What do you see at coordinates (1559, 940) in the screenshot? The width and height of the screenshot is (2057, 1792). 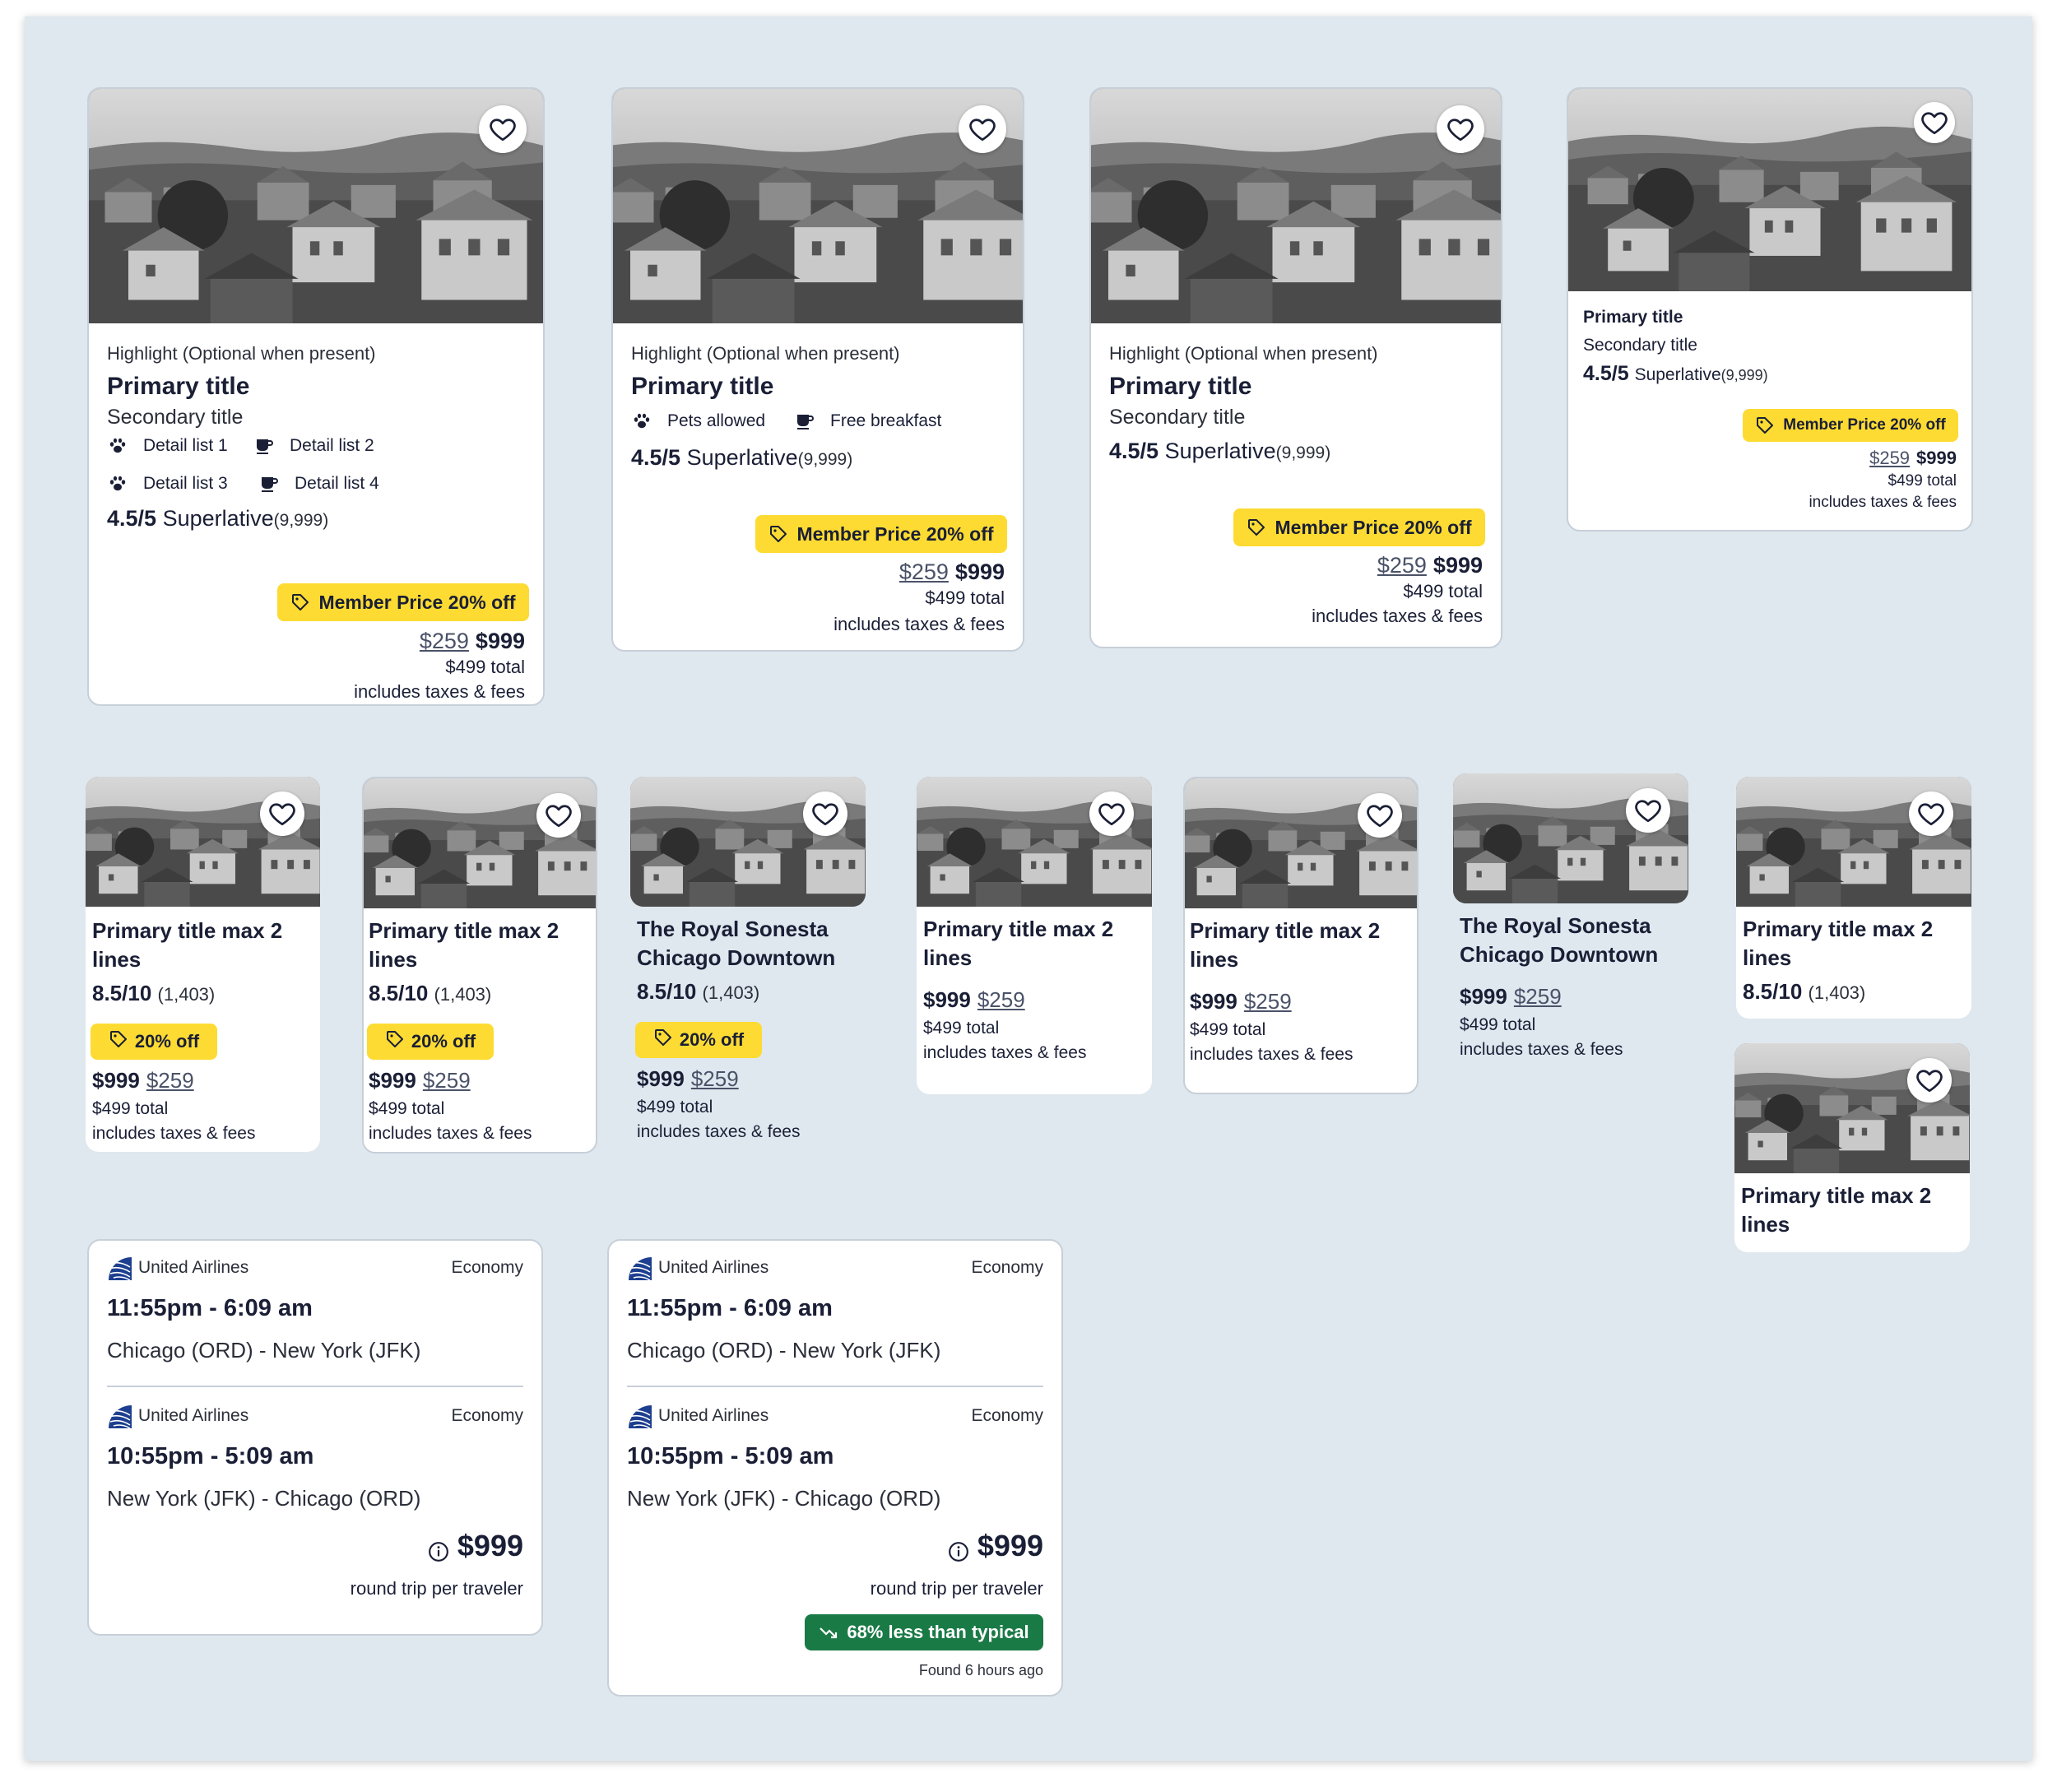 I see `card-title: The Royal Sonesta Chicago Downtown` at bounding box center [1559, 940].